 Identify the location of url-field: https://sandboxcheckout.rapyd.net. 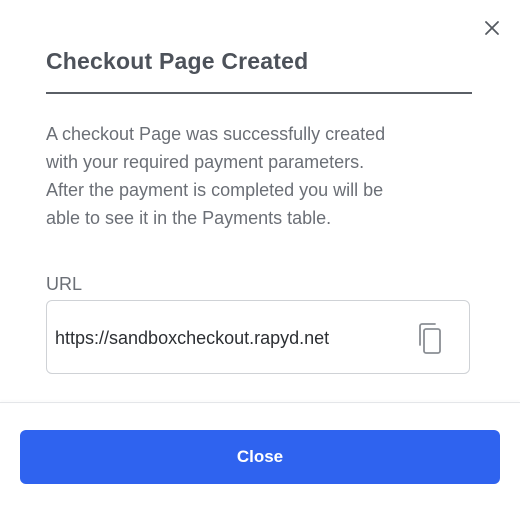
(258, 337).